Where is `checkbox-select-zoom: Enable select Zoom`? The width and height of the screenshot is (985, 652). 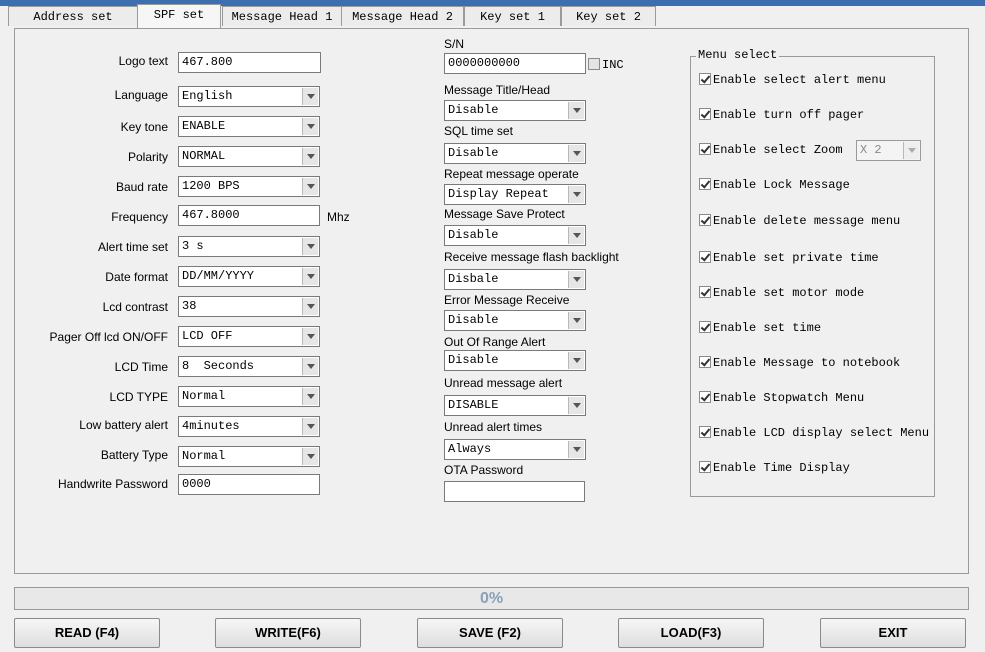 checkbox-select-zoom: Enable select Zoom is located at coordinates (771, 150).